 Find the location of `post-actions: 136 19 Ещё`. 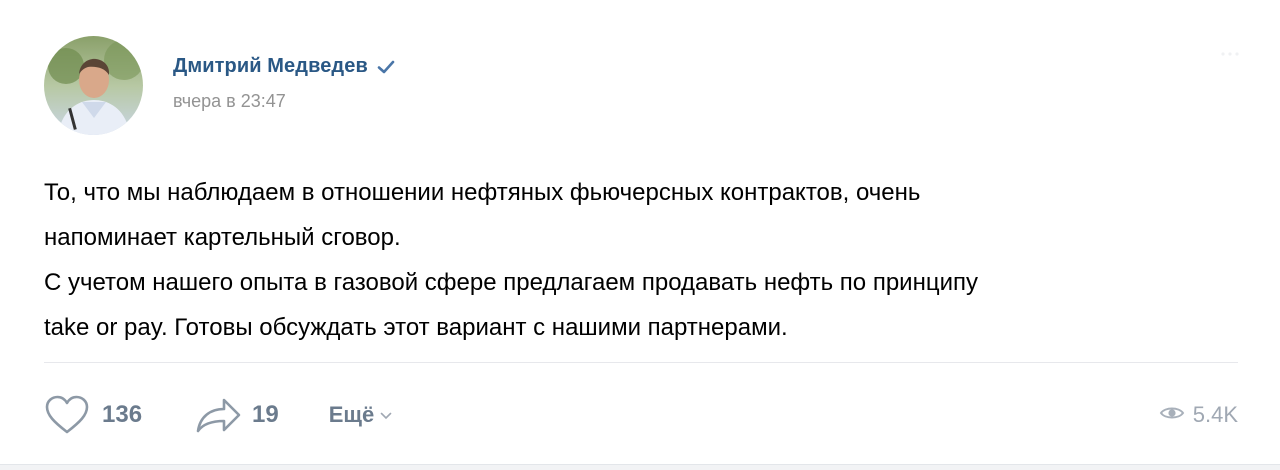

post-actions: 136 19 Ещё is located at coordinates (218, 415).